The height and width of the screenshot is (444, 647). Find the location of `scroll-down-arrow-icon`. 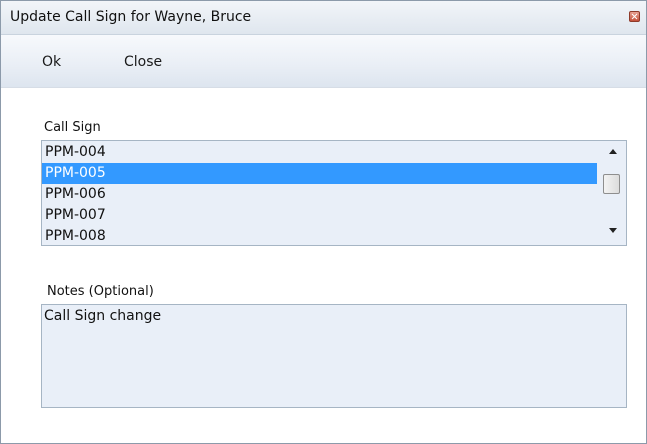

scroll-down-arrow-icon is located at coordinates (613, 230).